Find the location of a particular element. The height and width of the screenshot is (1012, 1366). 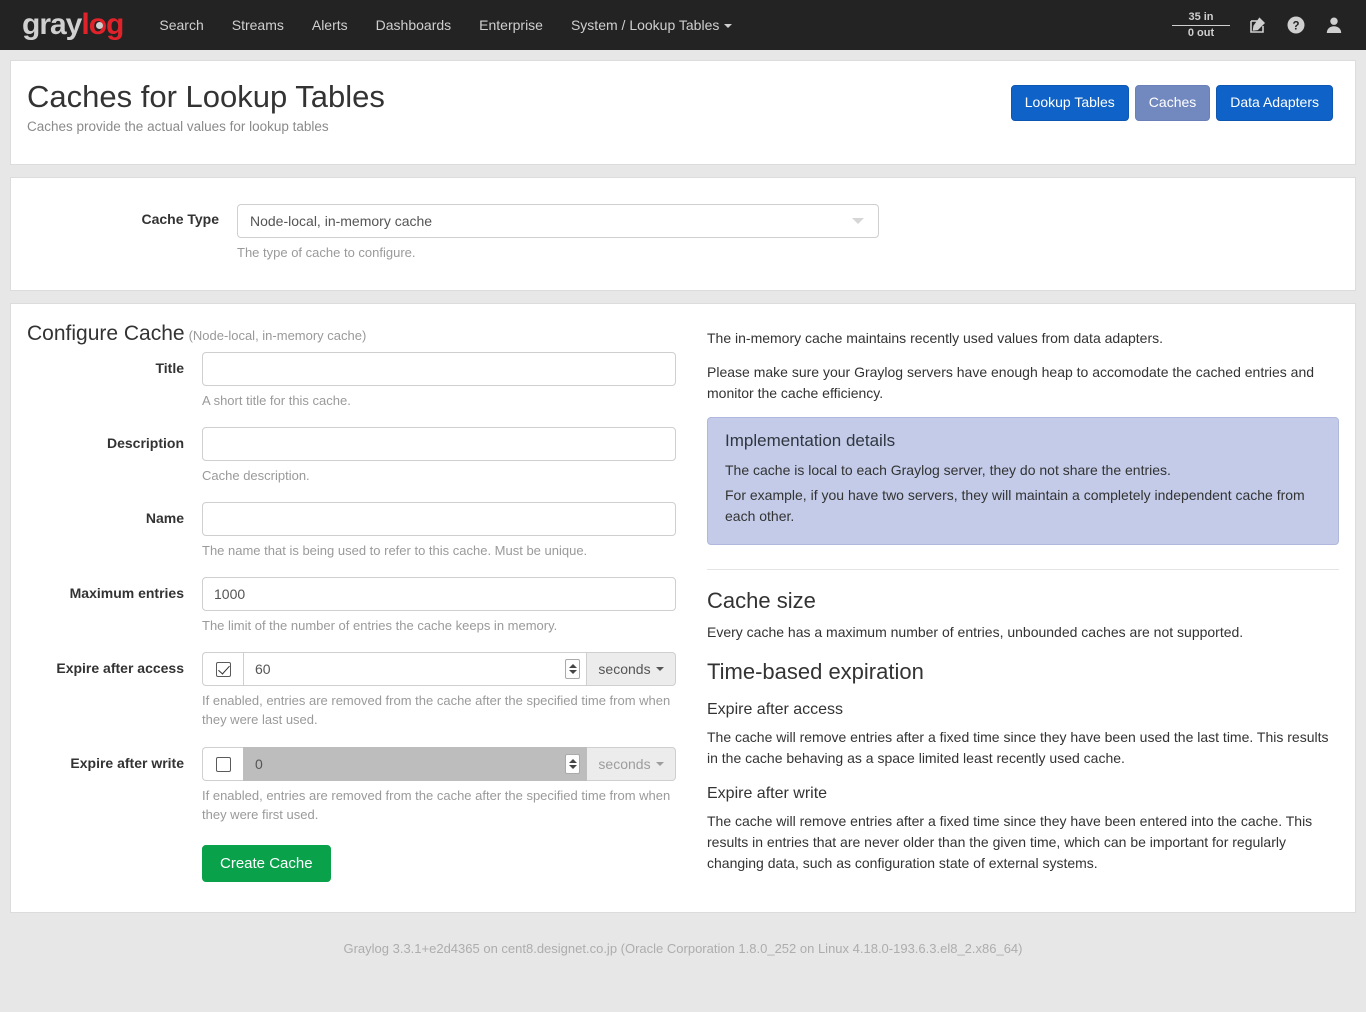

expire-after-access-label: Expire after access is located at coordinates (120, 668).